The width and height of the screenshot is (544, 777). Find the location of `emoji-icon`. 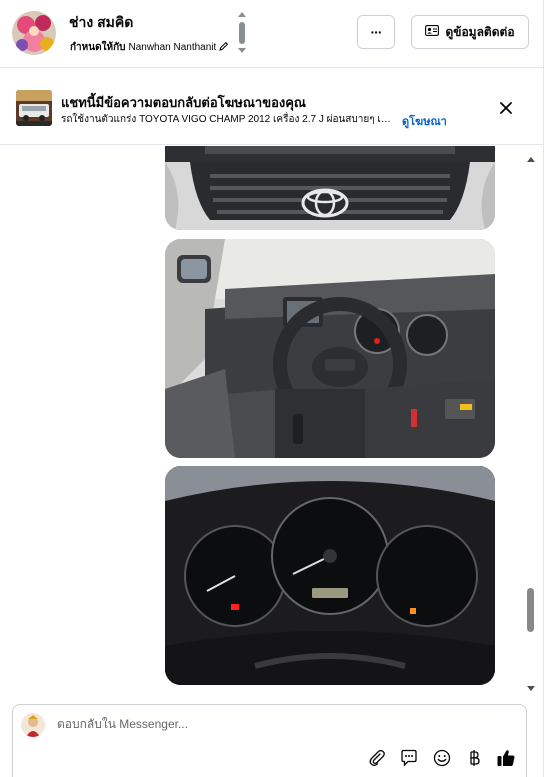

emoji-icon is located at coordinates (442, 758).